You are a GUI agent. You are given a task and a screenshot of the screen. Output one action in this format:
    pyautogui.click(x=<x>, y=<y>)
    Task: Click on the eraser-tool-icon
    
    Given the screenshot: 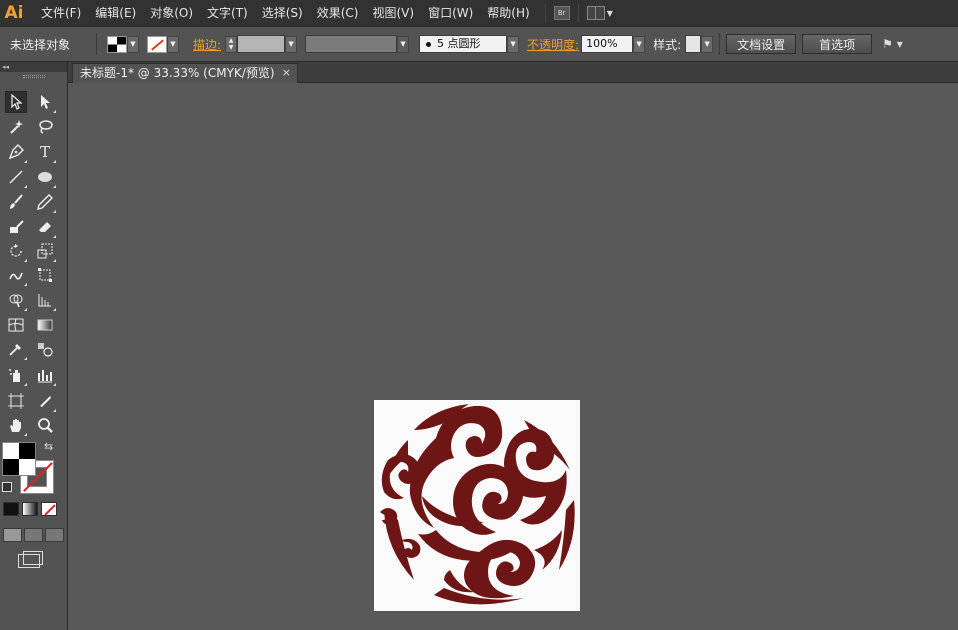 What is the action you would take?
    pyautogui.click(x=45, y=227)
    